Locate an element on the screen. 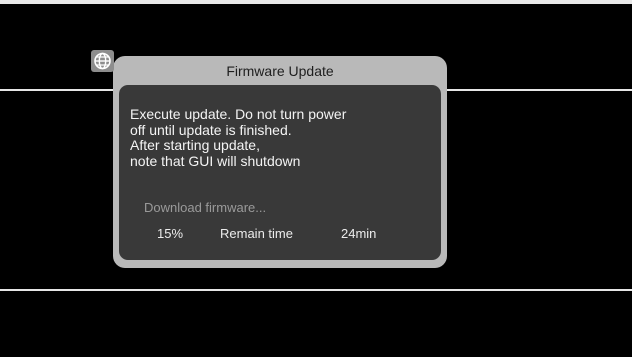  remain-time-label: Remain time is located at coordinates (256, 233).